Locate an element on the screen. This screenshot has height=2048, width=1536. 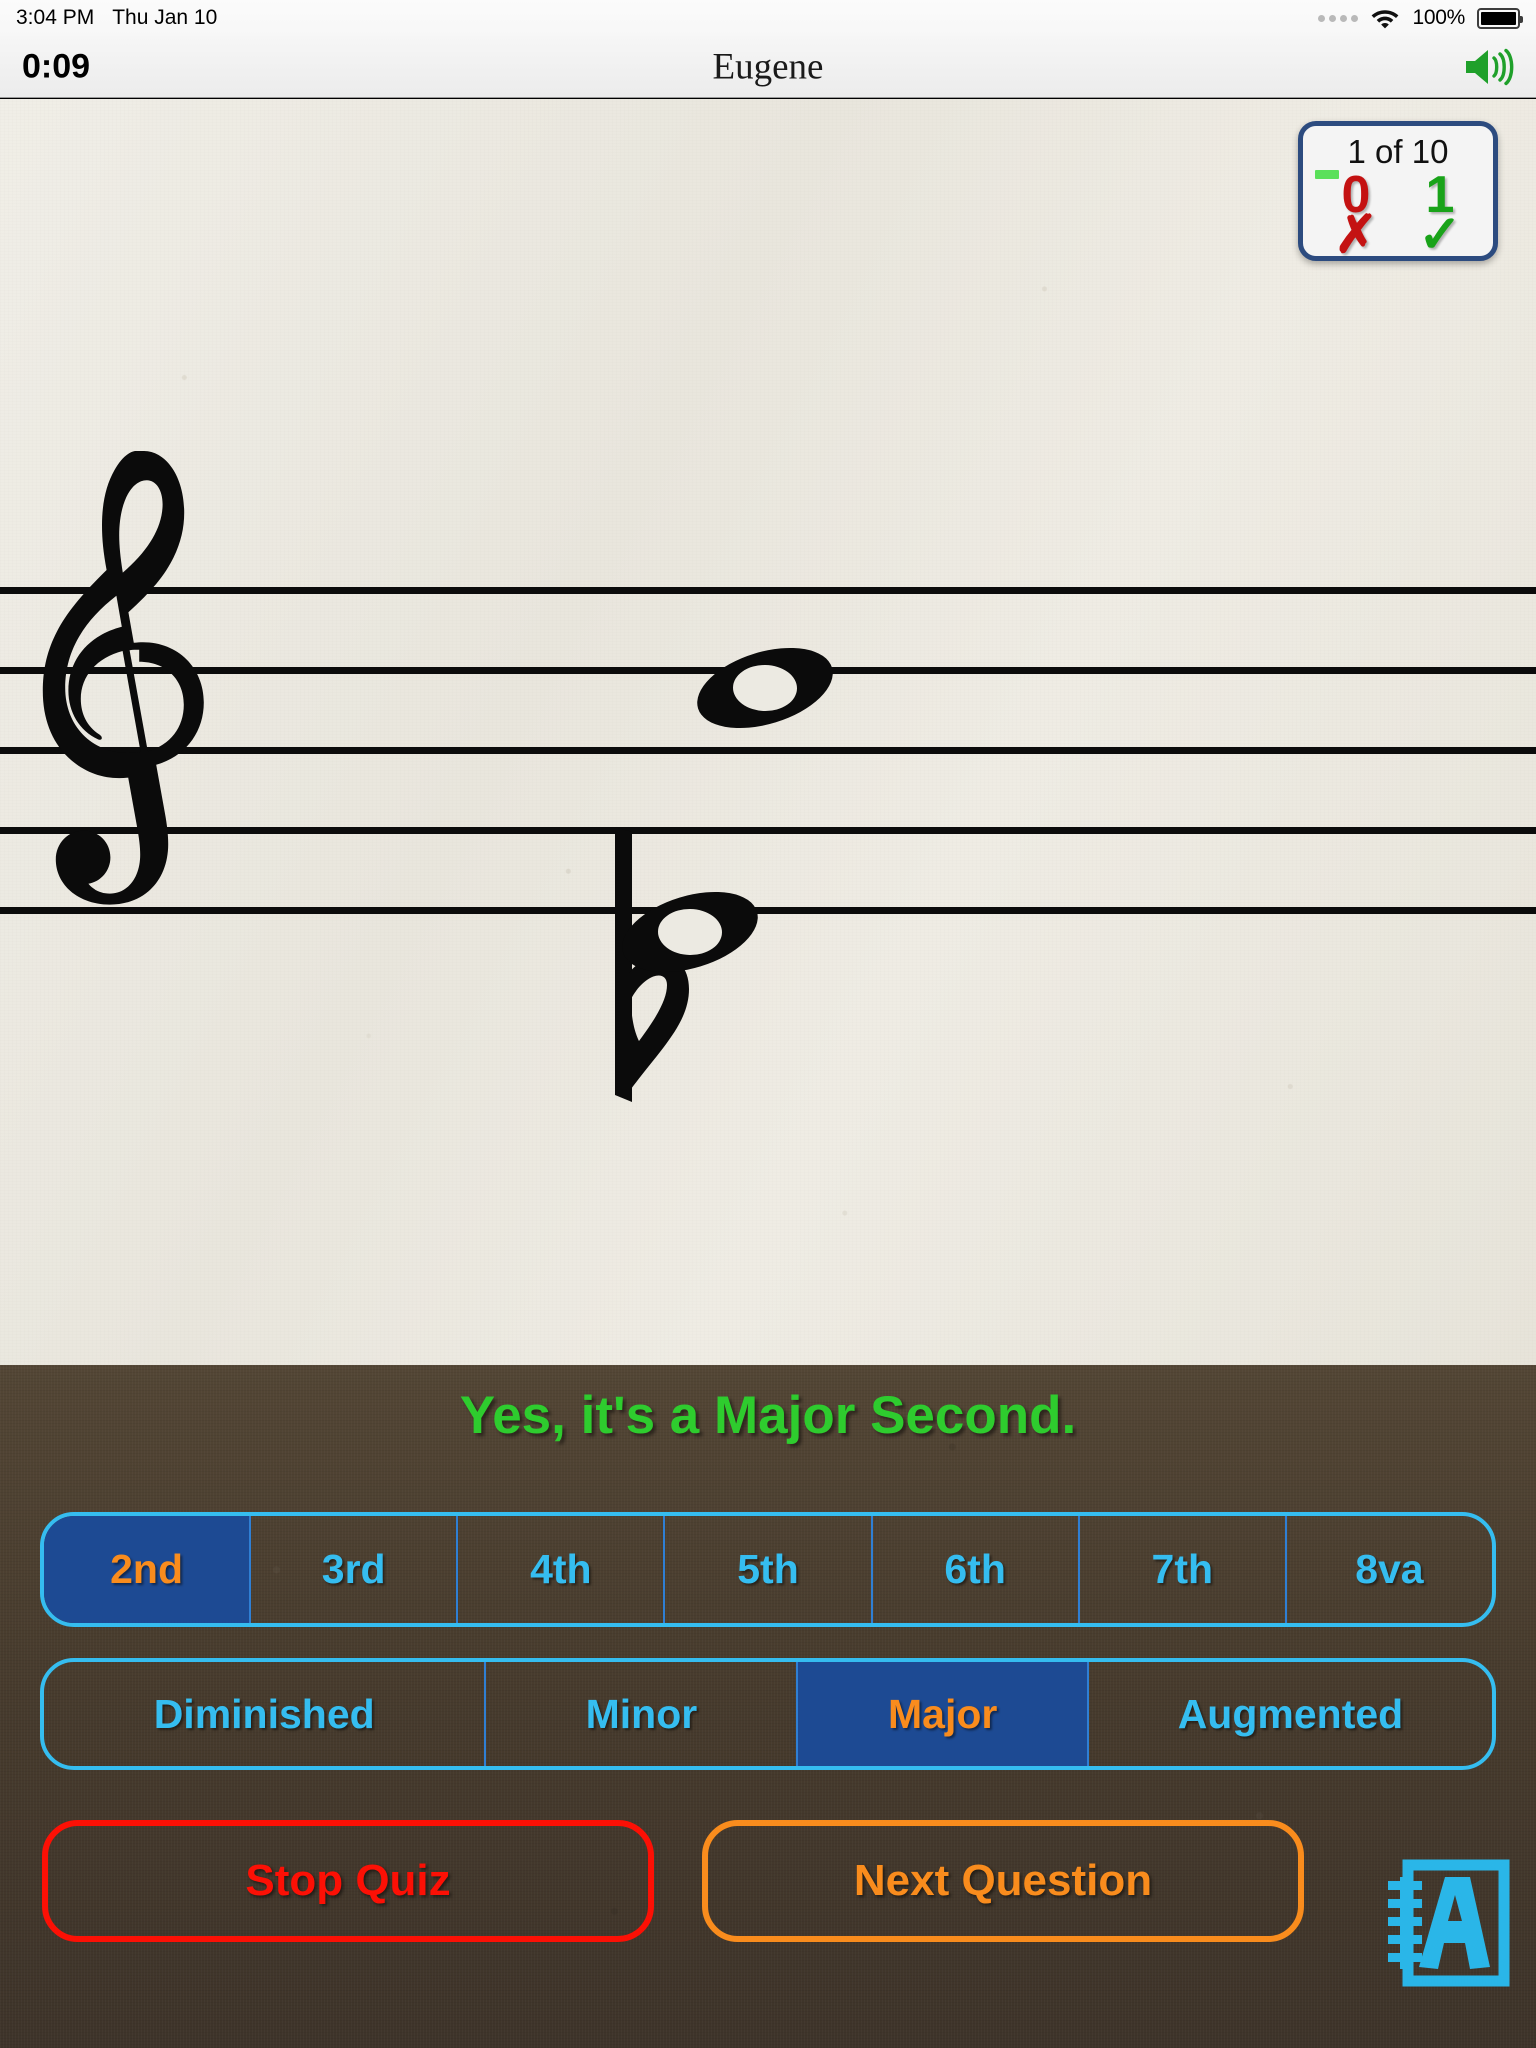
status-bar-right: 100% is located at coordinates (1427, 18).